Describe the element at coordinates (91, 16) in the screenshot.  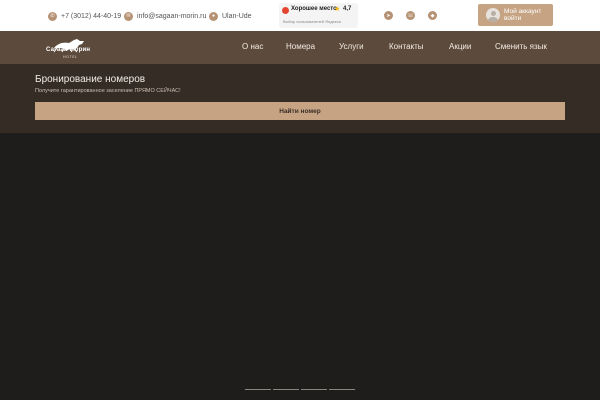
I see `phone-number: +7 (3012) 44-40-19` at that location.